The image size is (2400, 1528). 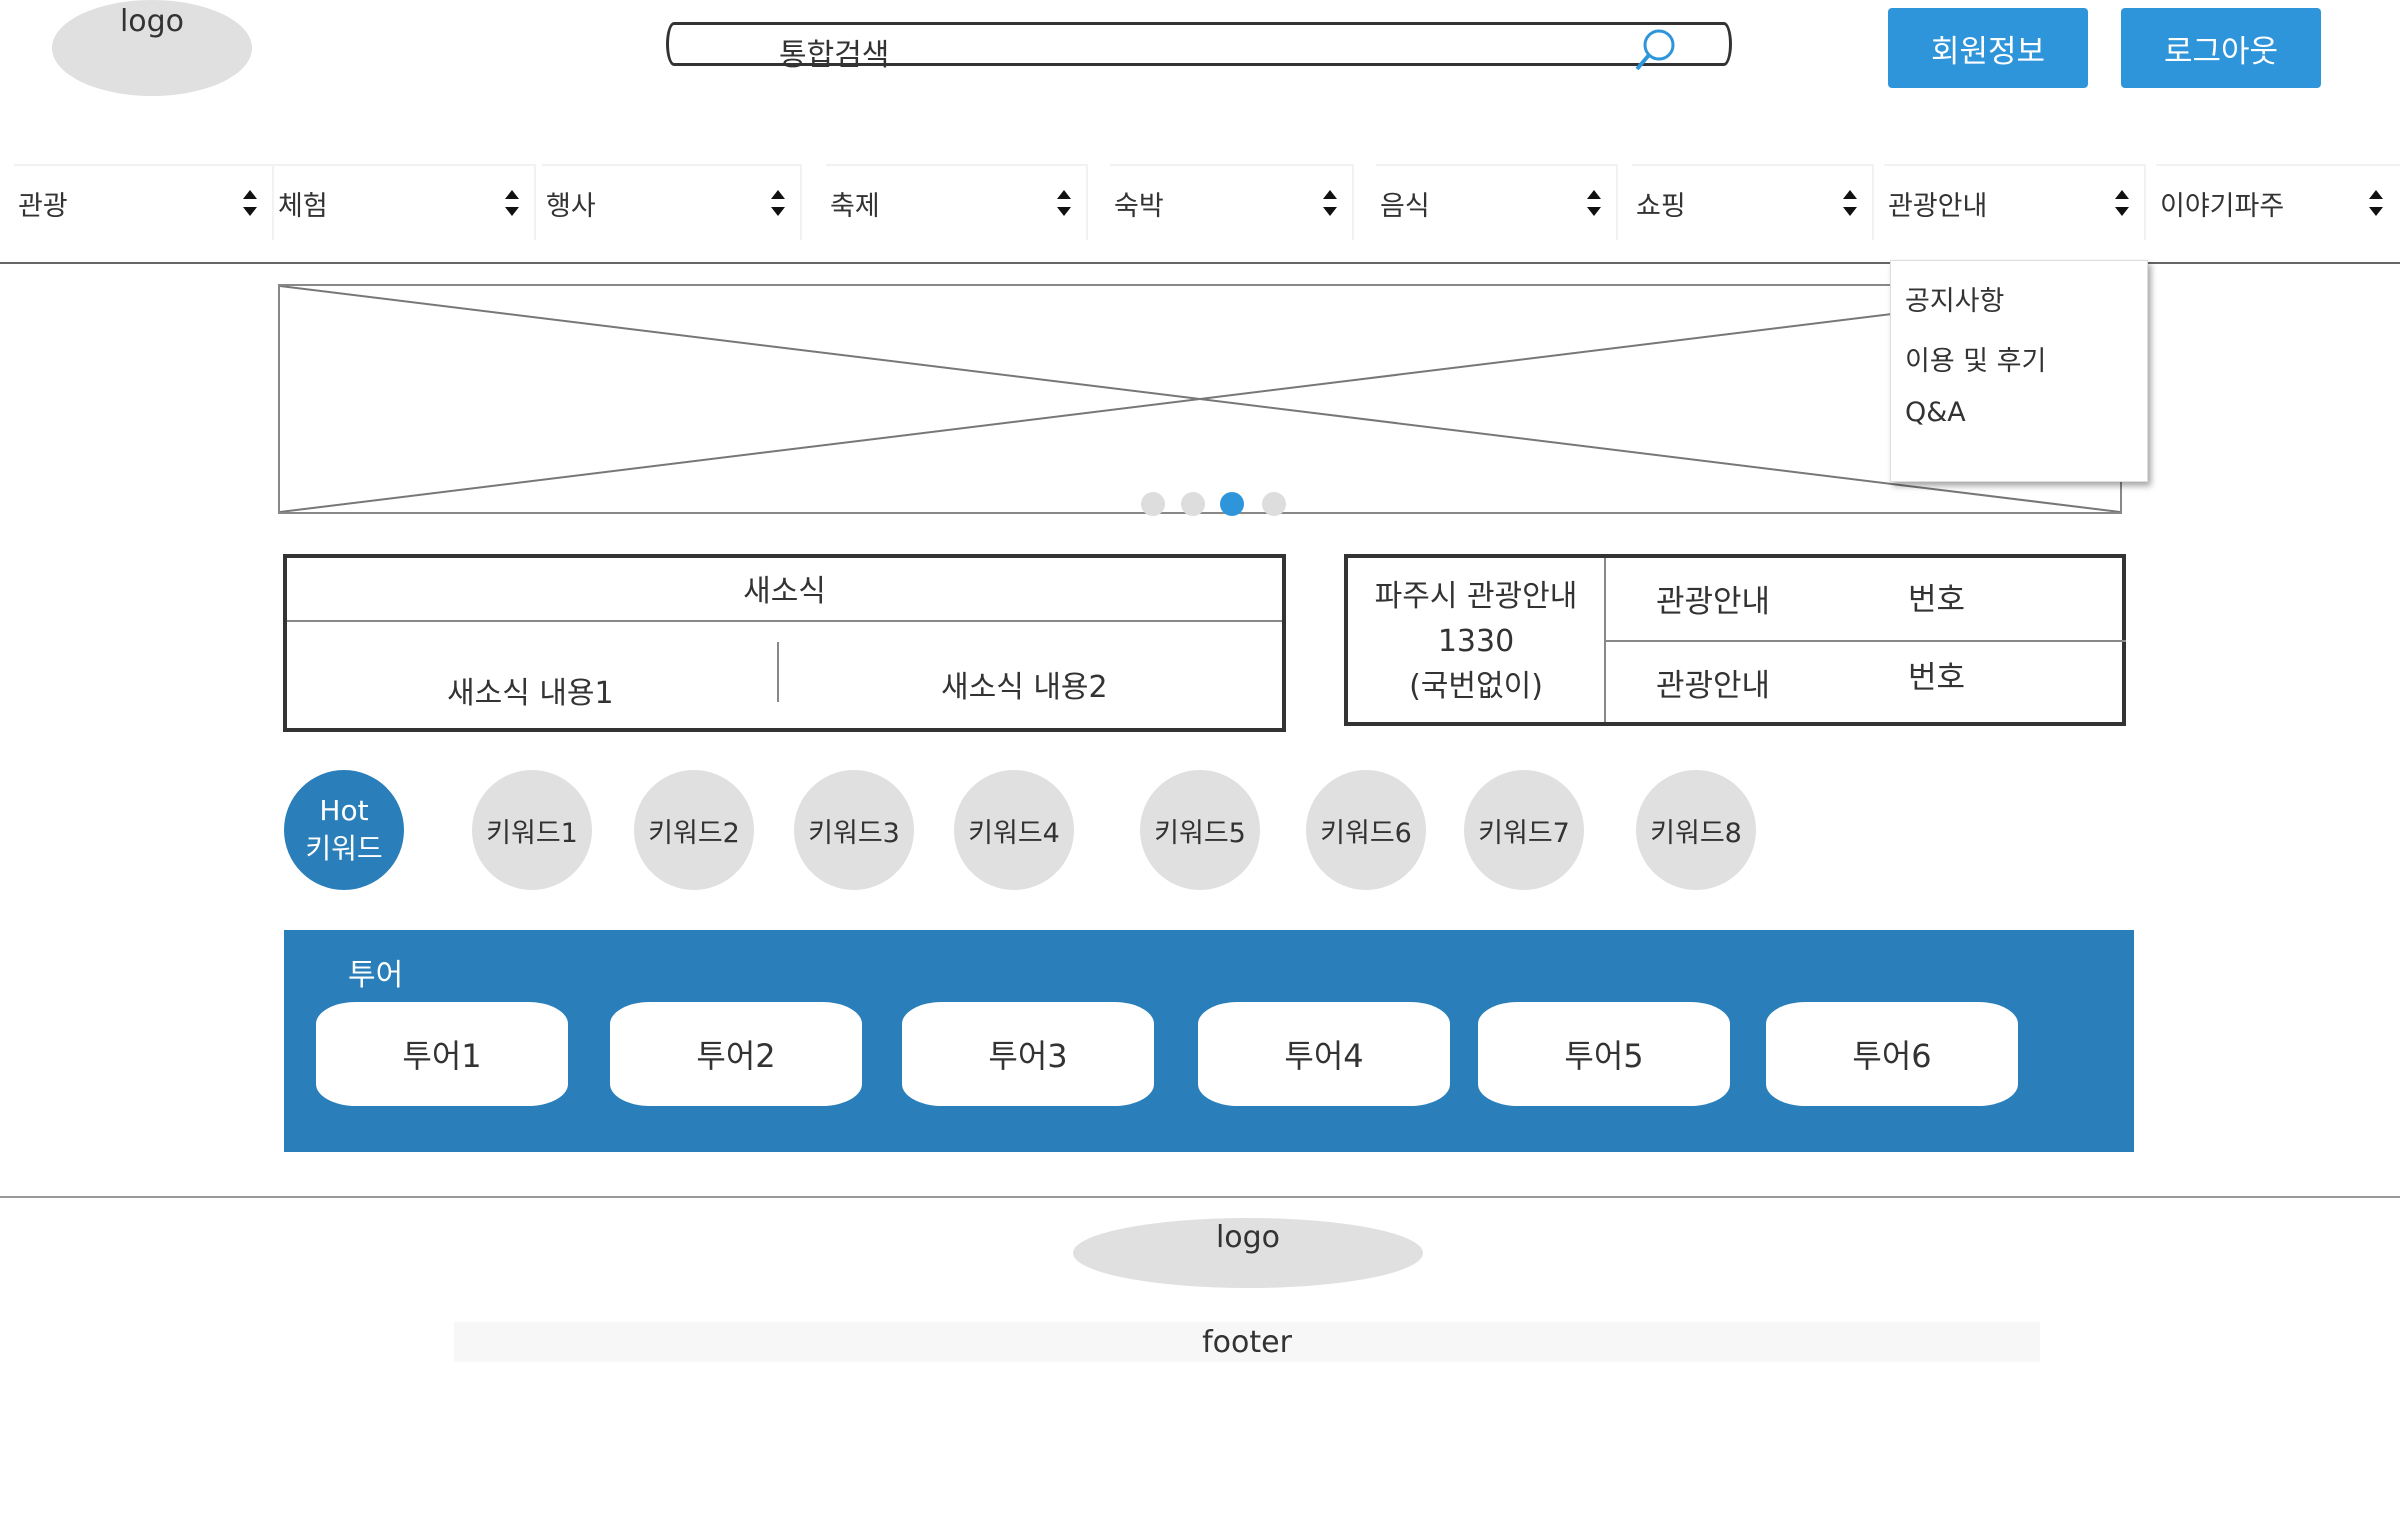 What do you see at coordinates (736, 1054) in the screenshot?
I see `tour-item-2: 투어2` at bounding box center [736, 1054].